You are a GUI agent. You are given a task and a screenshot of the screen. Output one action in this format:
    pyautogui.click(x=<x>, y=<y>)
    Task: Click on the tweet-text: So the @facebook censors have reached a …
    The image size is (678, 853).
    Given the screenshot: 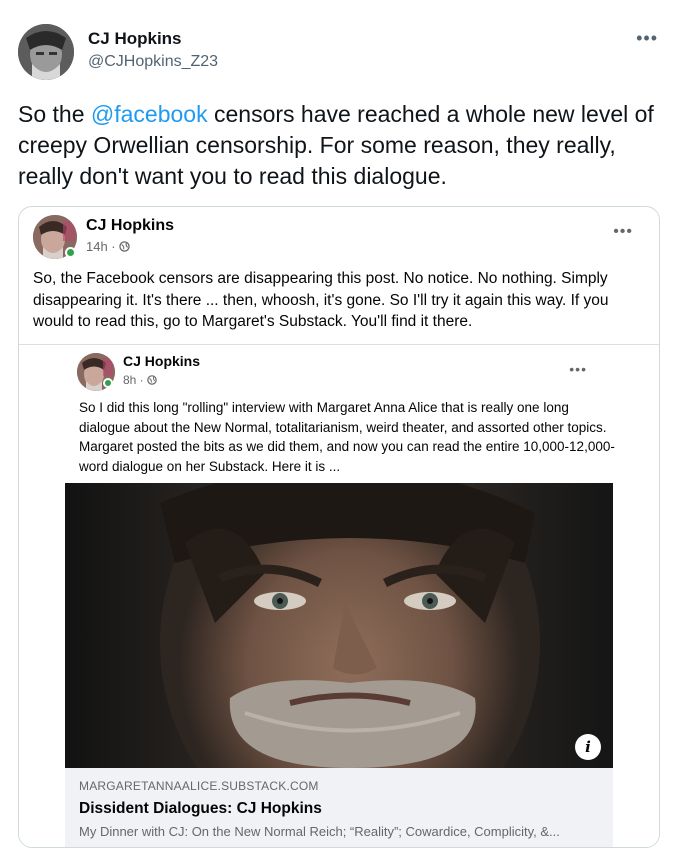 What is the action you would take?
    pyautogui.click(x=340, y=145)
    